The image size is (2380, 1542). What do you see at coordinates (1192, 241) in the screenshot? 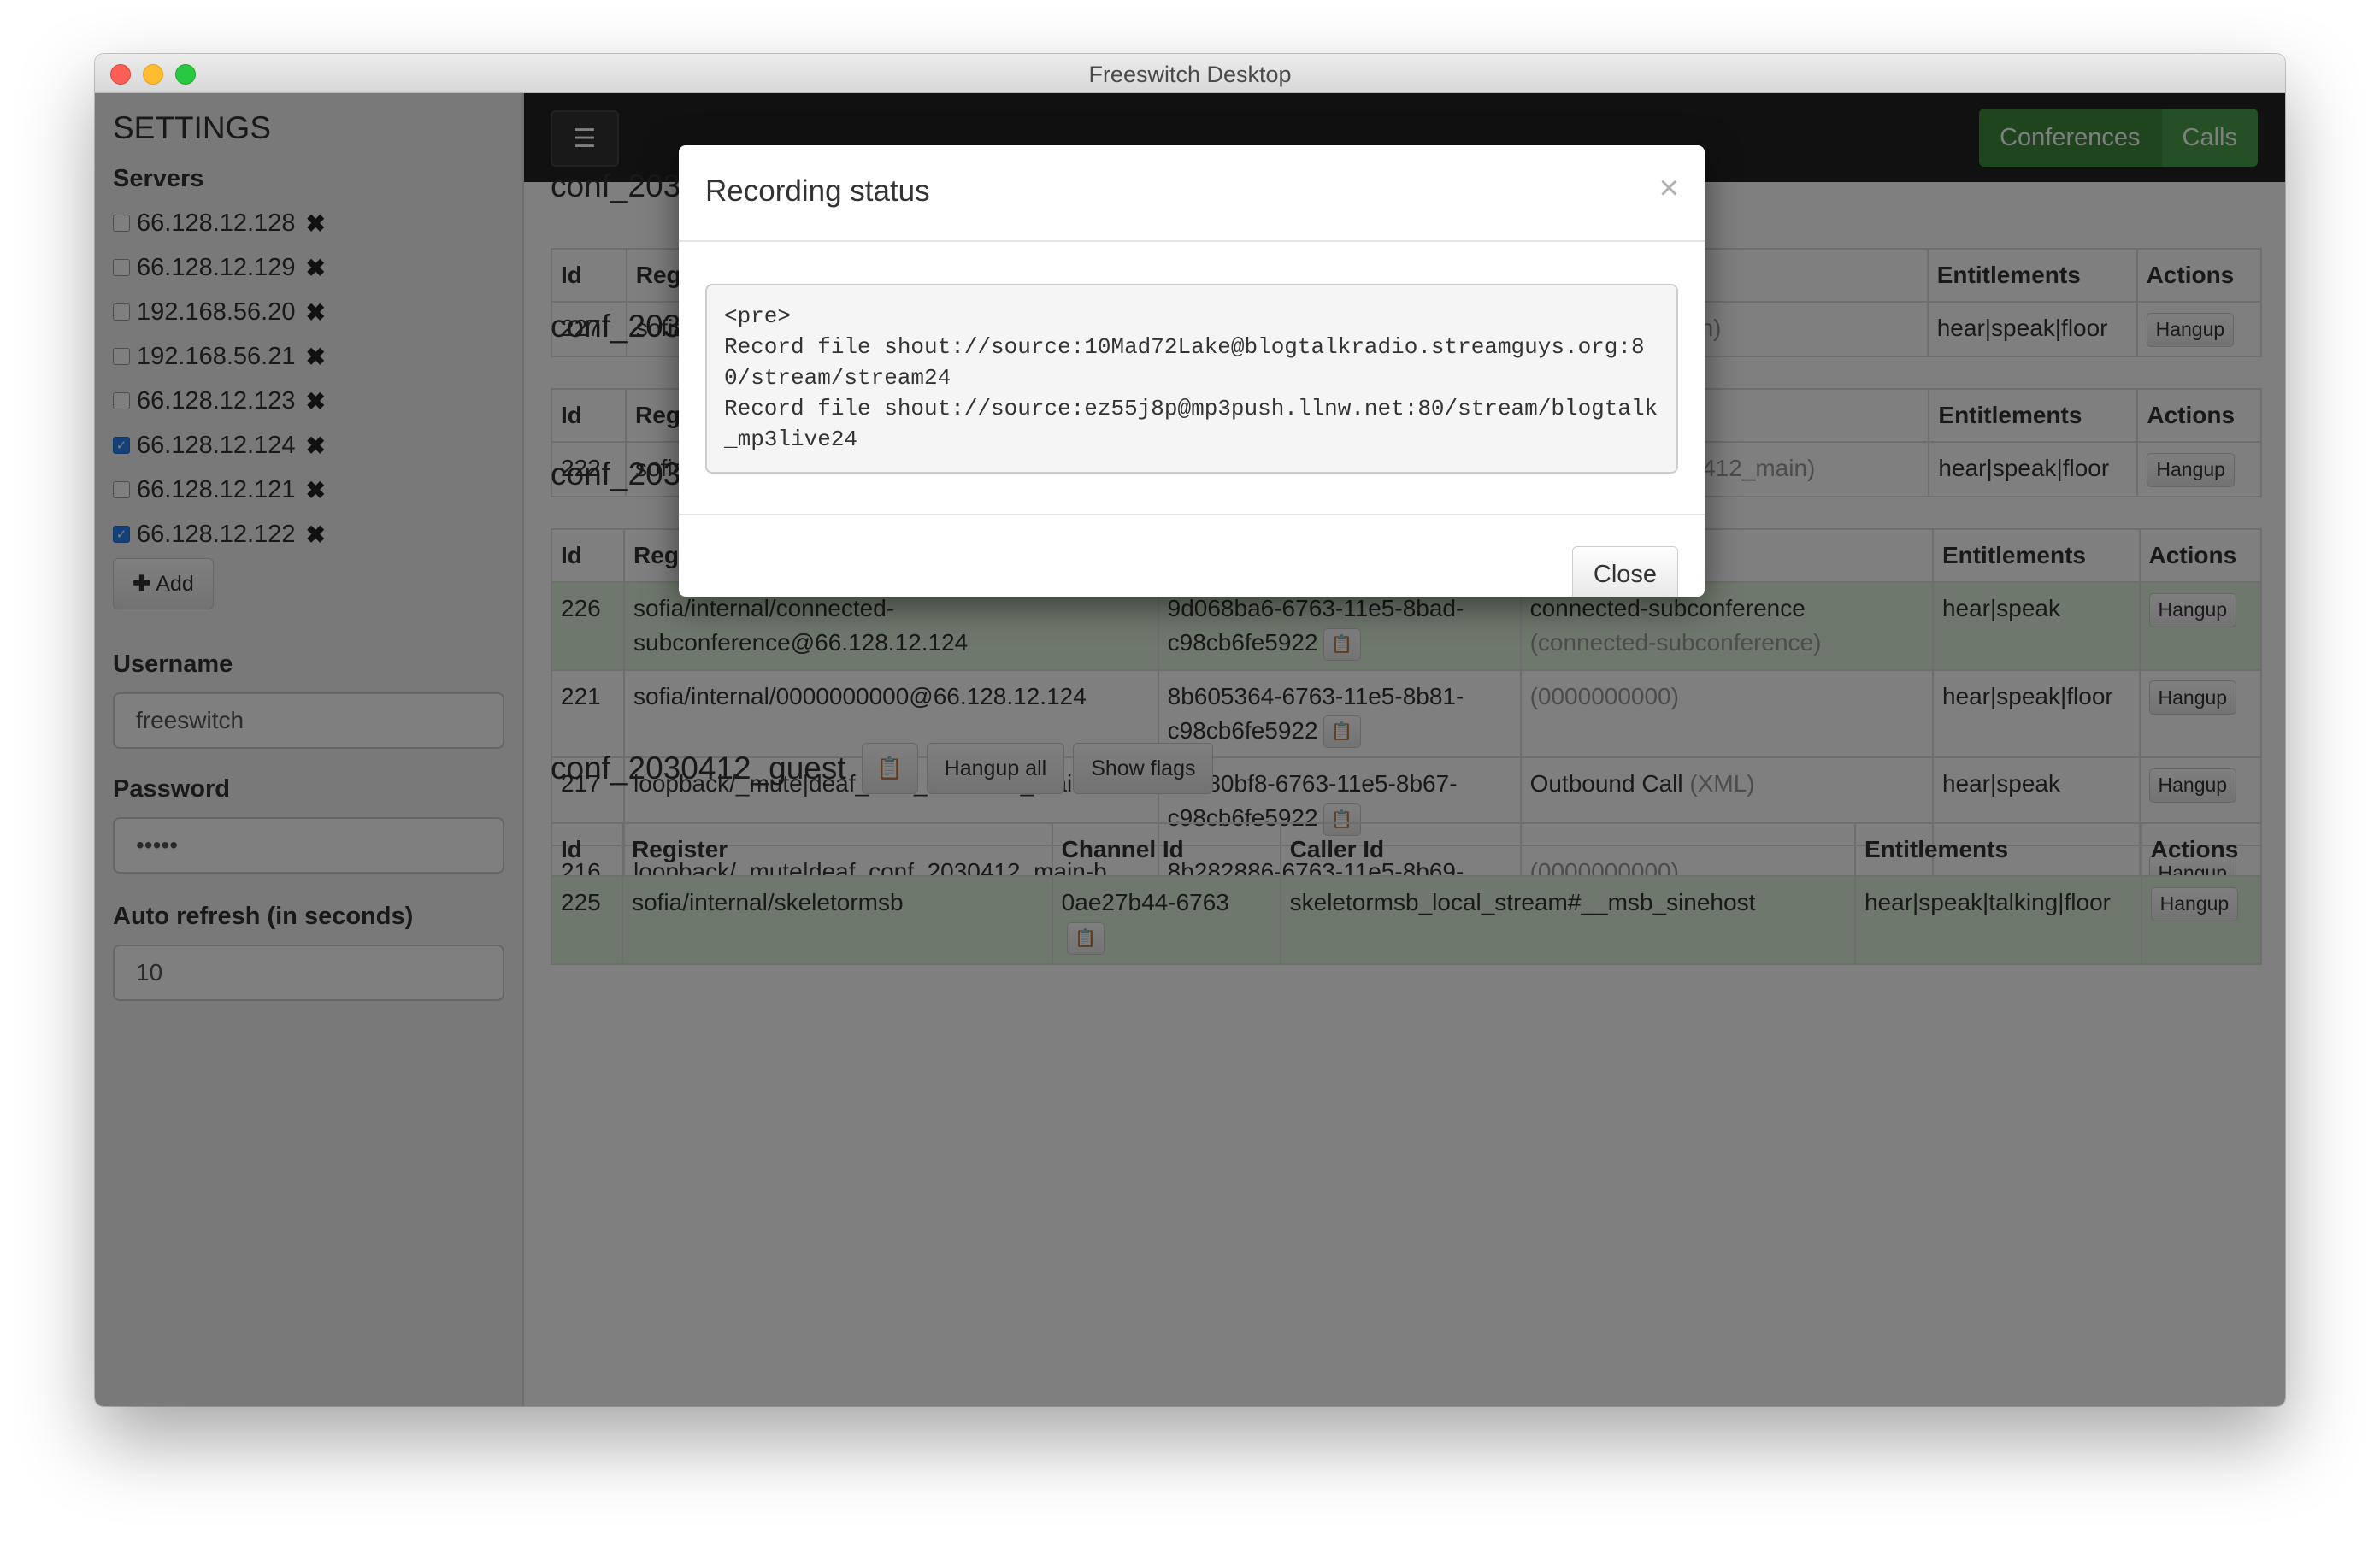
I see `modal-header-divider` at bounding box center [1192, 241].